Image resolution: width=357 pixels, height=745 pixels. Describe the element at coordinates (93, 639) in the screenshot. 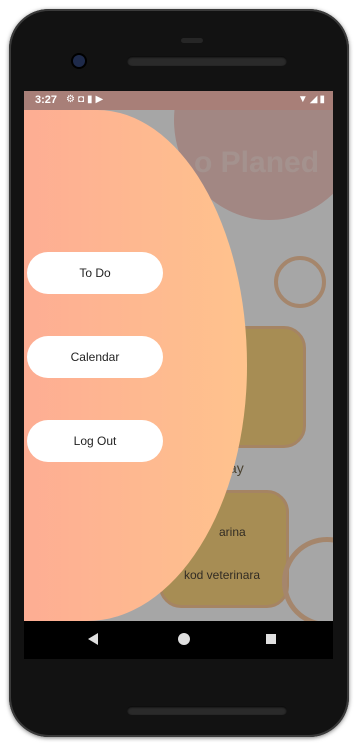

I see `back-icon` at that location.